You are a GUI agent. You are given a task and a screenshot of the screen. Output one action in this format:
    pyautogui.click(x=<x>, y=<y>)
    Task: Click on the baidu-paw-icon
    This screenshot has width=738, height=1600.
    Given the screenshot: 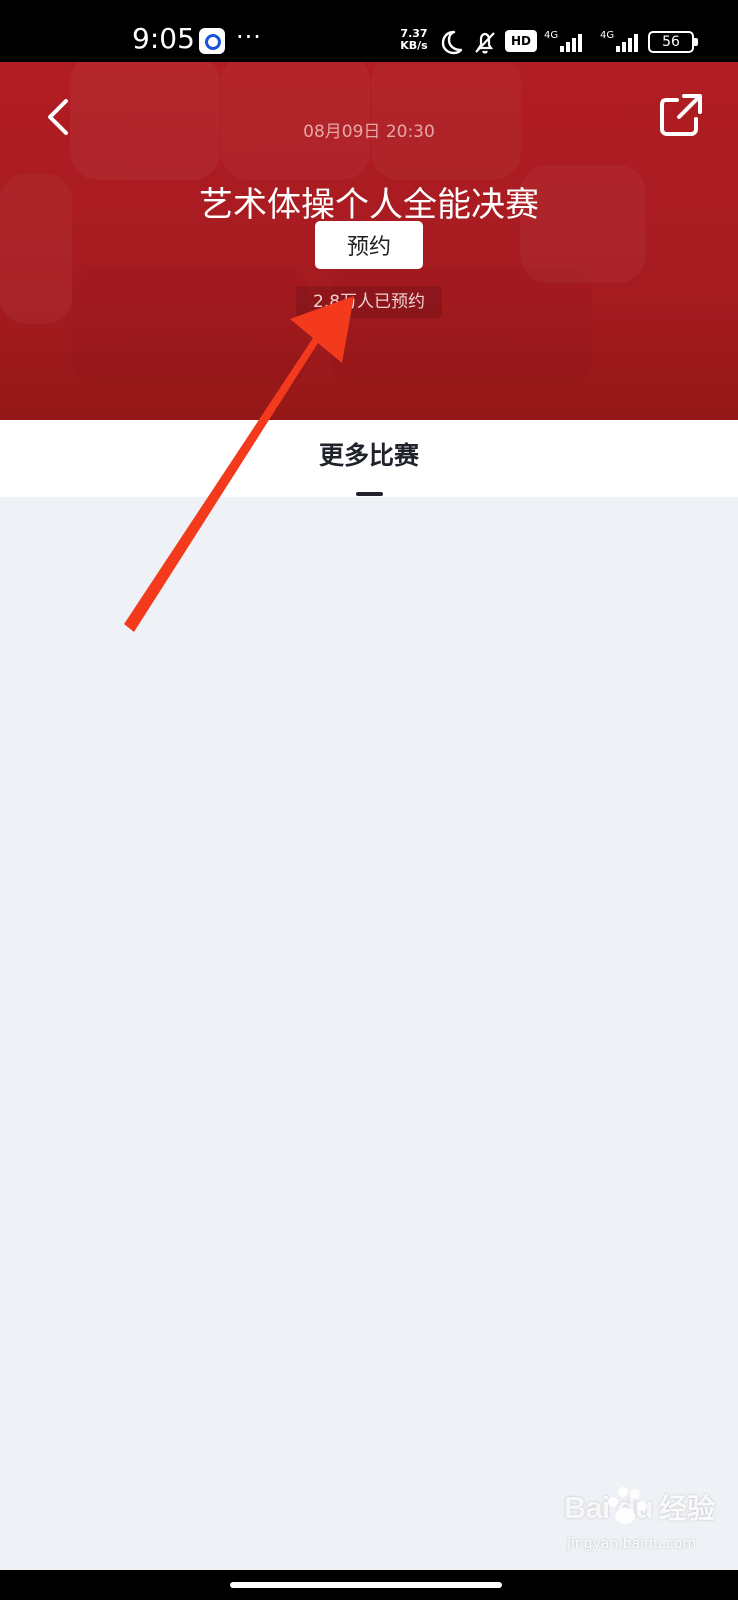 What is the action you would take?
    pyautogui.click(x=627, y=1505)
    